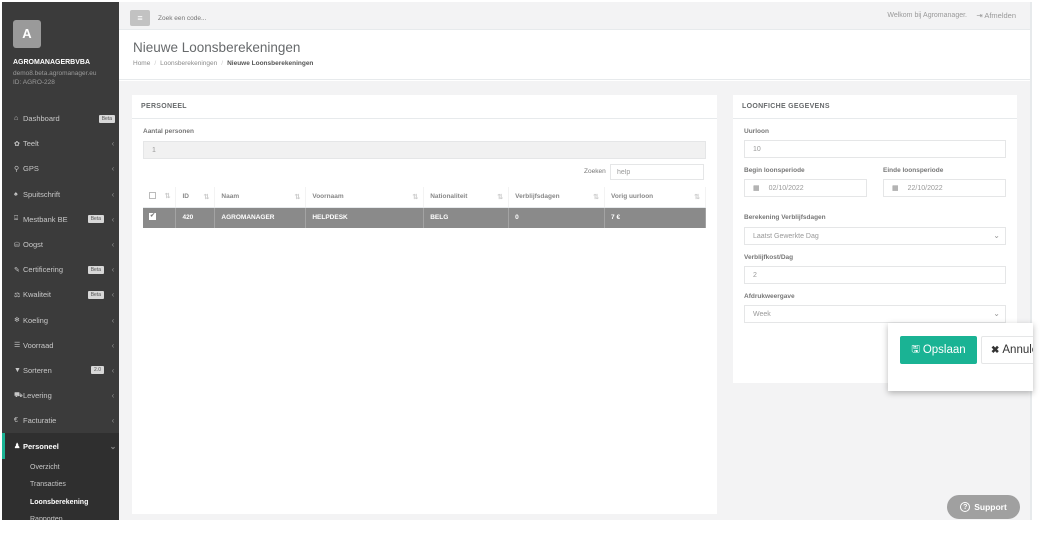 Image resolution: width=1062 pixels, height=548 pixels. What do you see at coordinates (260, 197) in the screenshot?
I see `column-header-naam: Naam ⇅` at bounding box center [260, 197].